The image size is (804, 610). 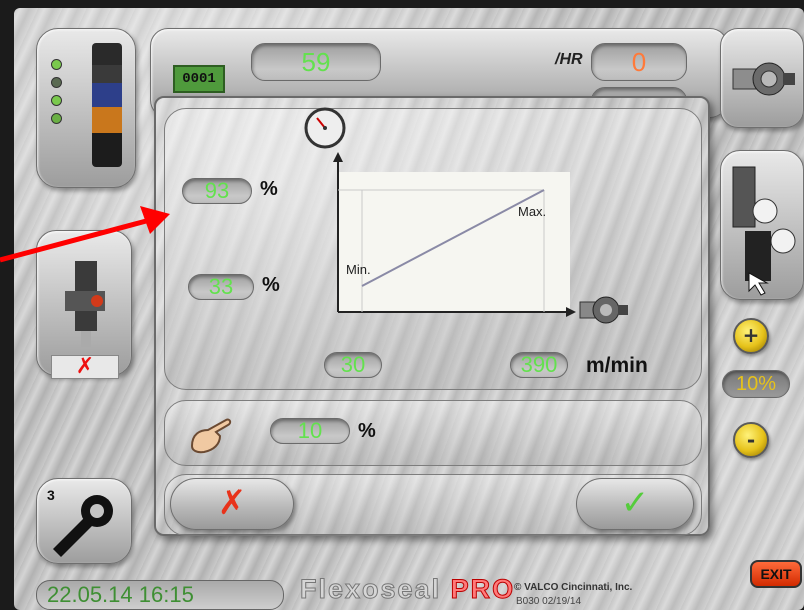 I want to click on motor-icon, so click(x=763, y=79).